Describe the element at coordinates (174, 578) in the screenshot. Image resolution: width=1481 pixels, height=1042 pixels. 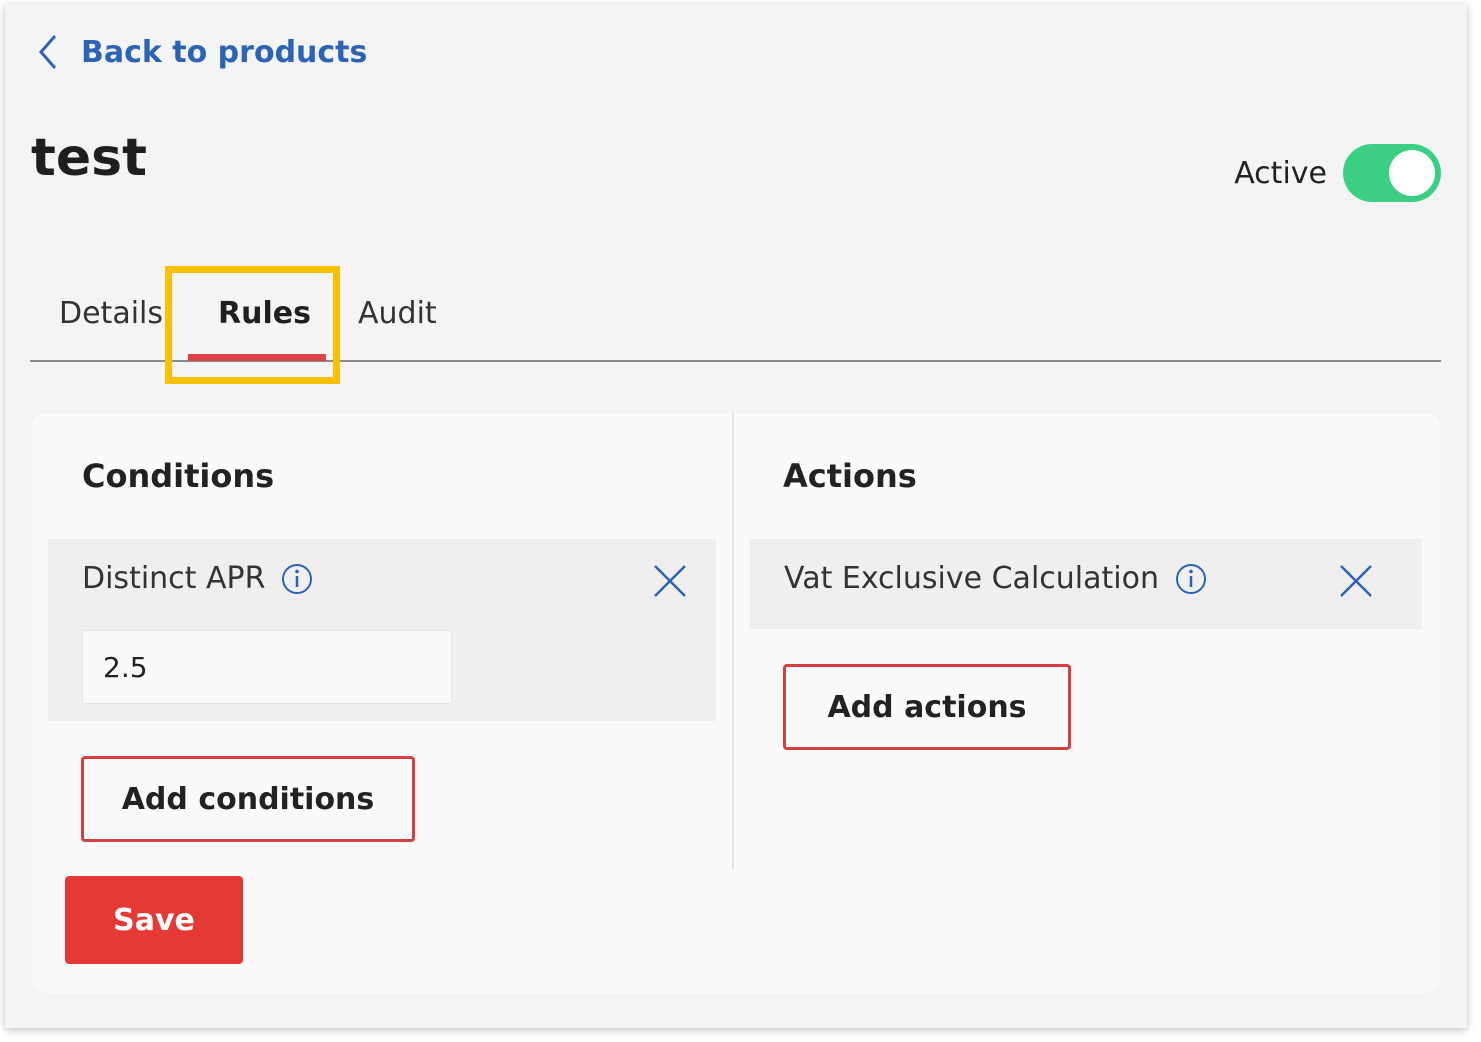
I see `condition-name: Distinct APR` at that location.